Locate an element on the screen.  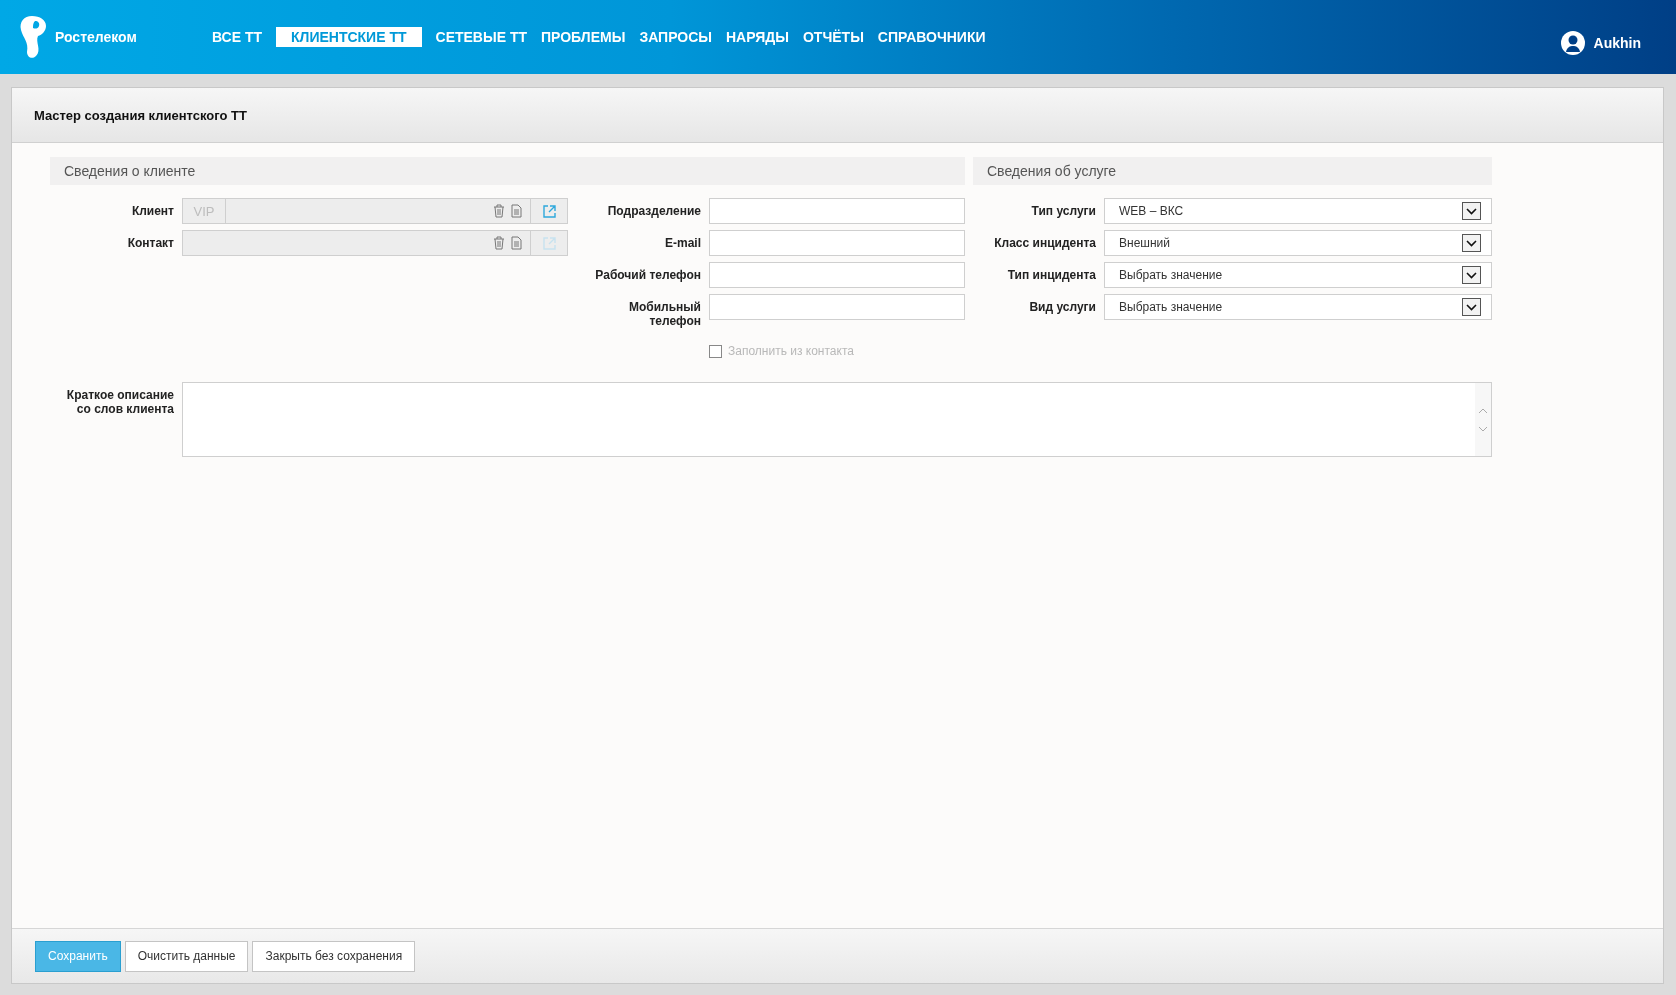
nav-tab: ВСЕ ТТ is located at coordinates (237, 37).